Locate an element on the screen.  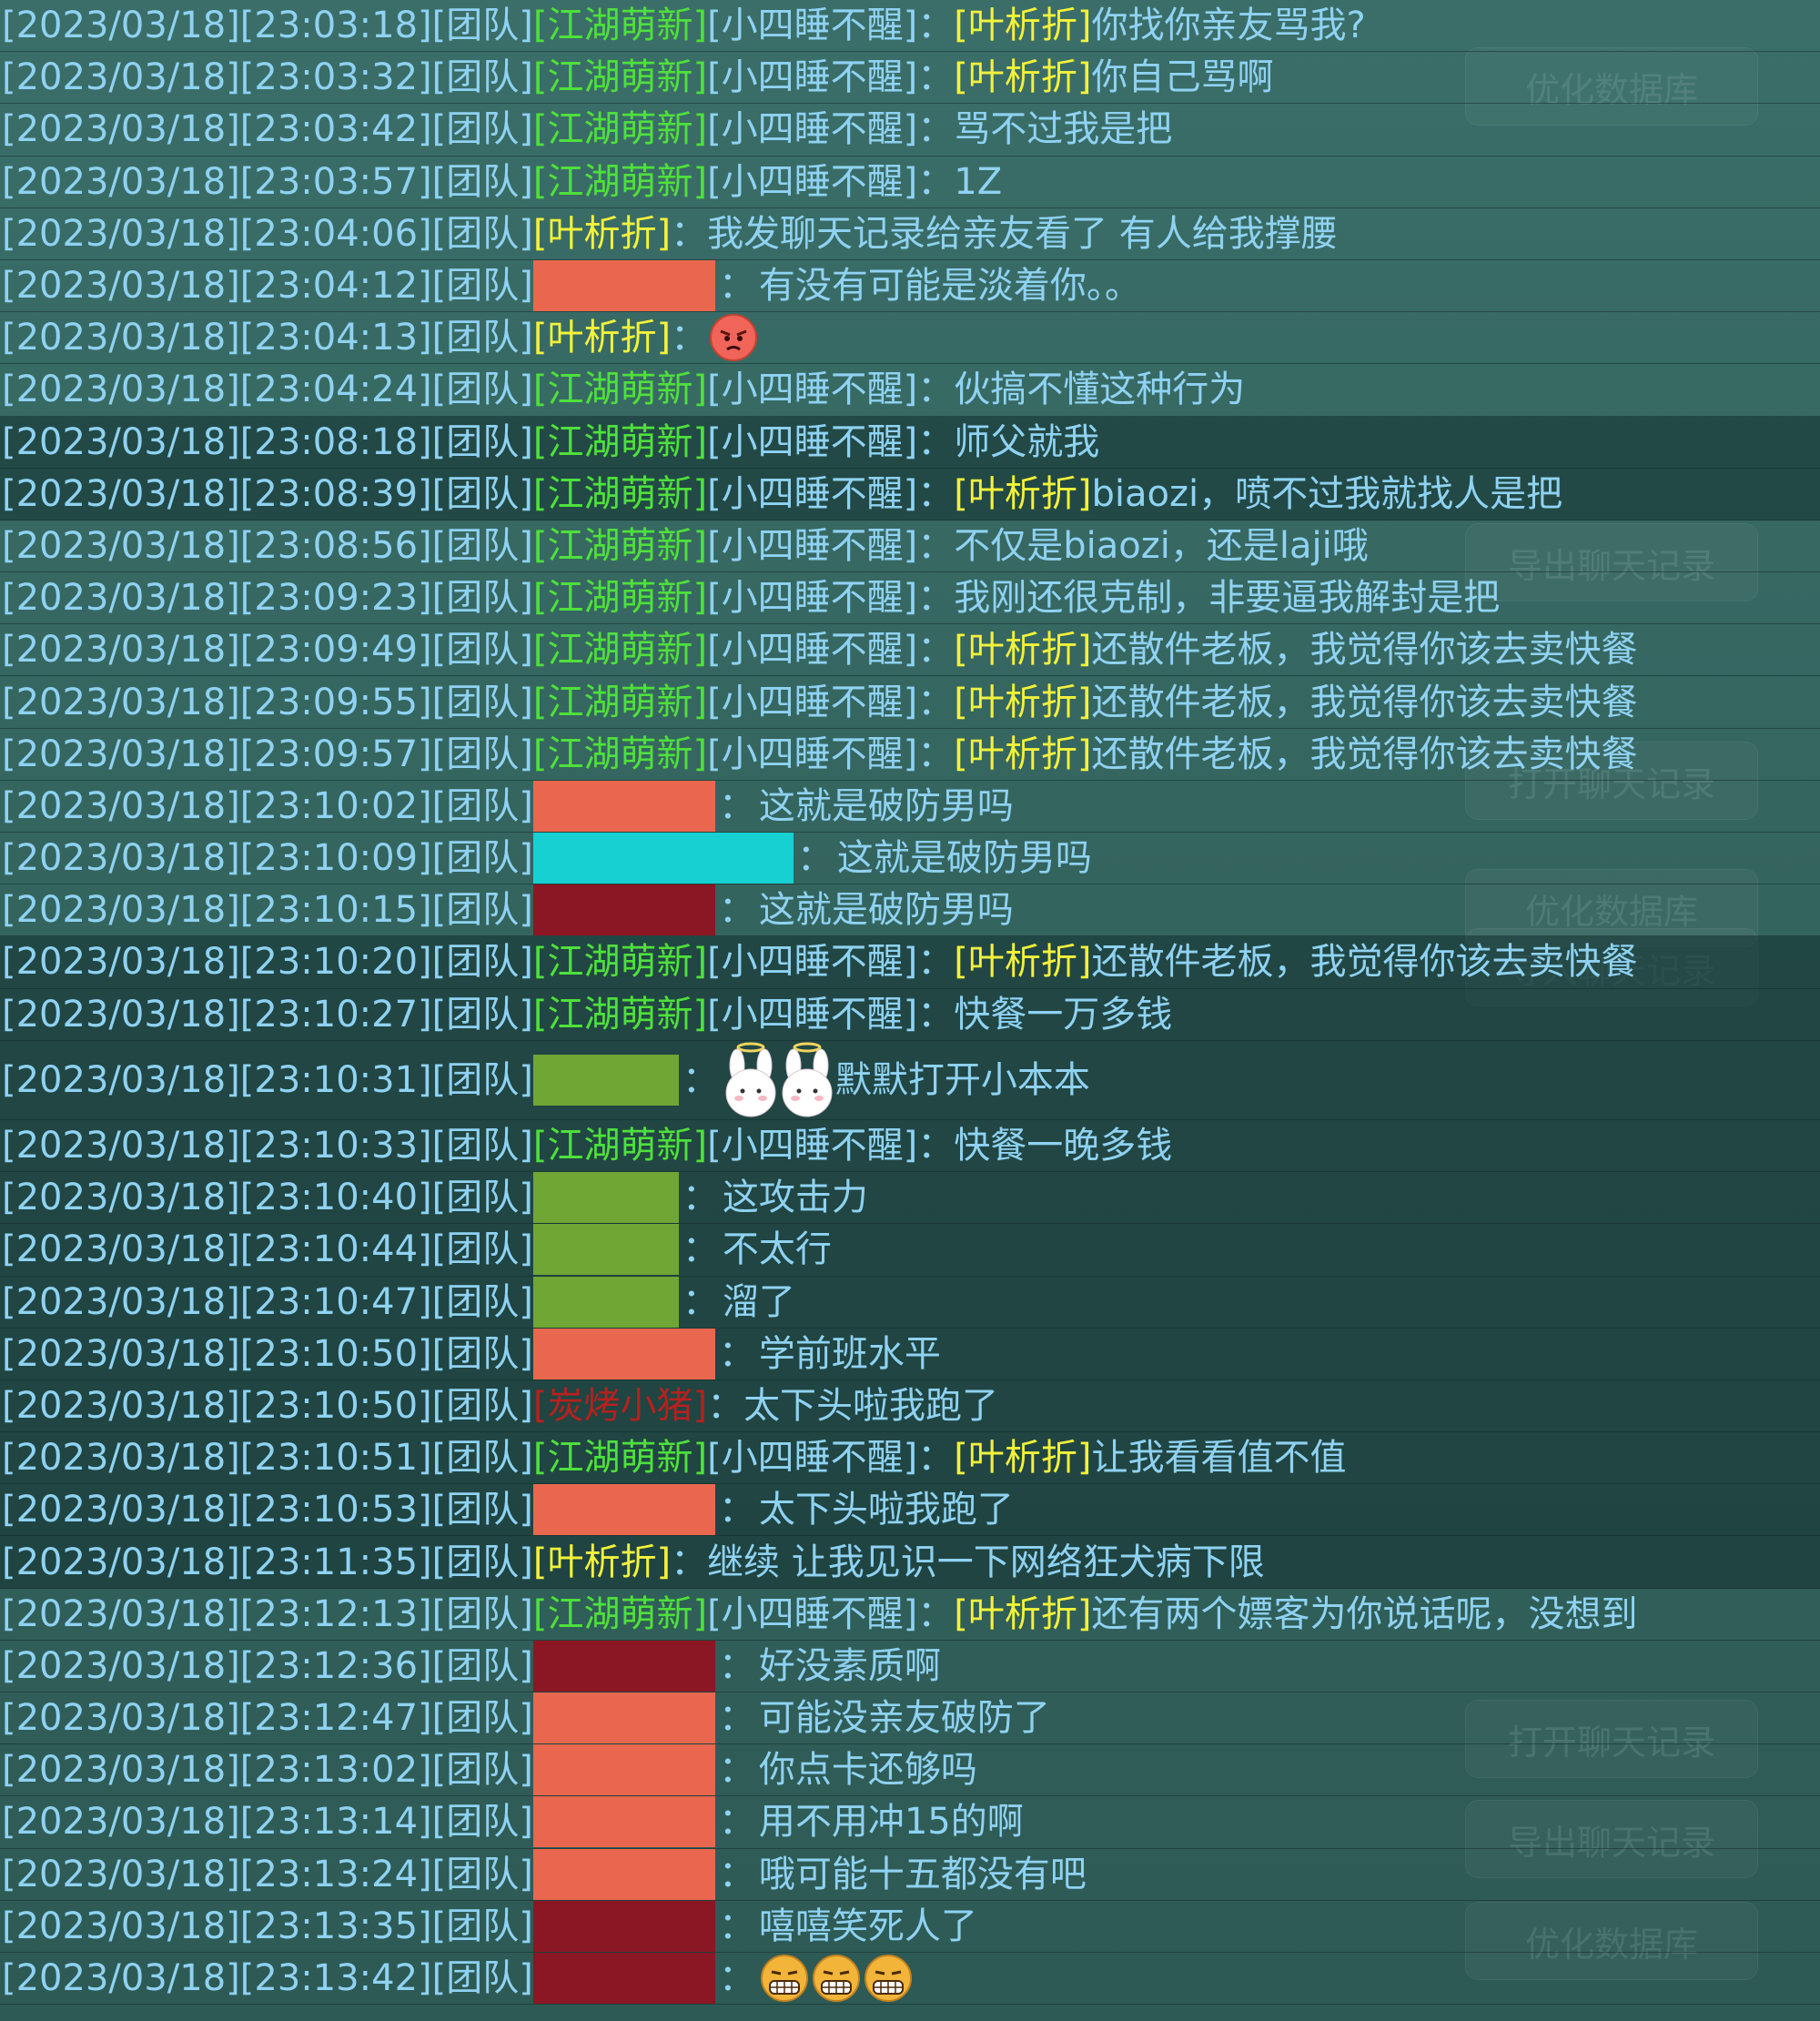
message-timestamp: [2023/03/18][23:10:40] is located at coordinates (217, 1198).